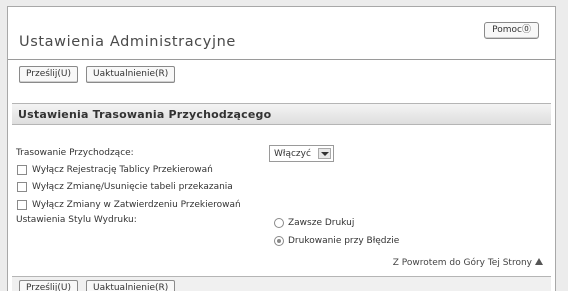  What do you see at coordinates (279, 223) in the screenshot?
I see `always-print-radio` at bounding box center [279, 223].